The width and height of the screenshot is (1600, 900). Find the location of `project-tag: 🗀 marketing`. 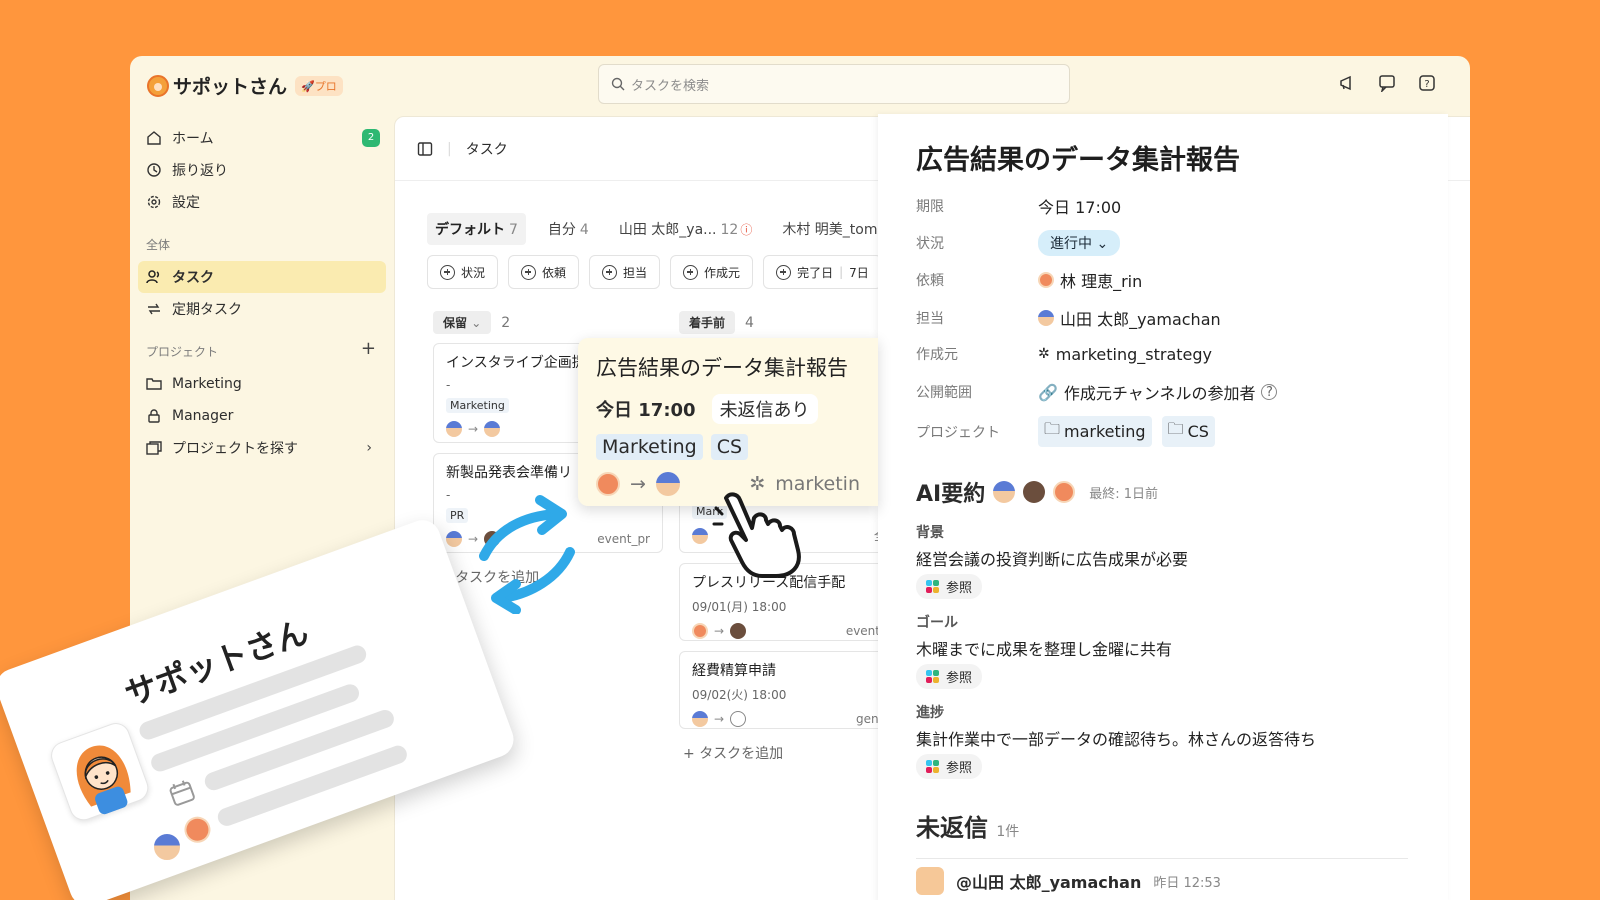

project-tag: 🗀 marketing is located at coordinates (1095, 431).